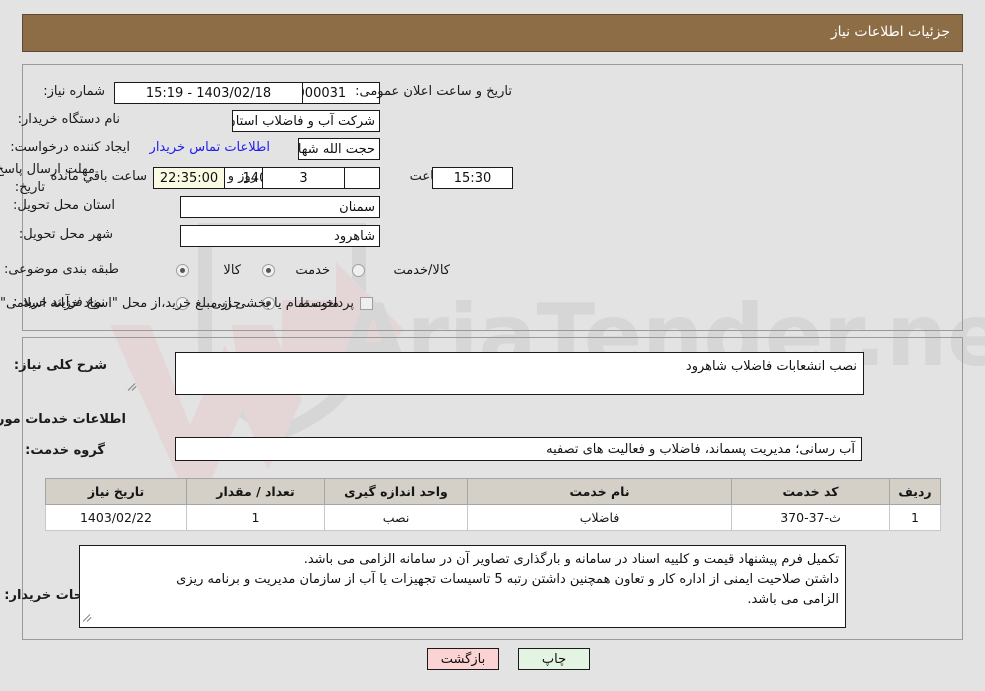  Describe the element at coordinates (358, 270) in the screenshot. I see `category-radio-kala-khedmat` at that location.